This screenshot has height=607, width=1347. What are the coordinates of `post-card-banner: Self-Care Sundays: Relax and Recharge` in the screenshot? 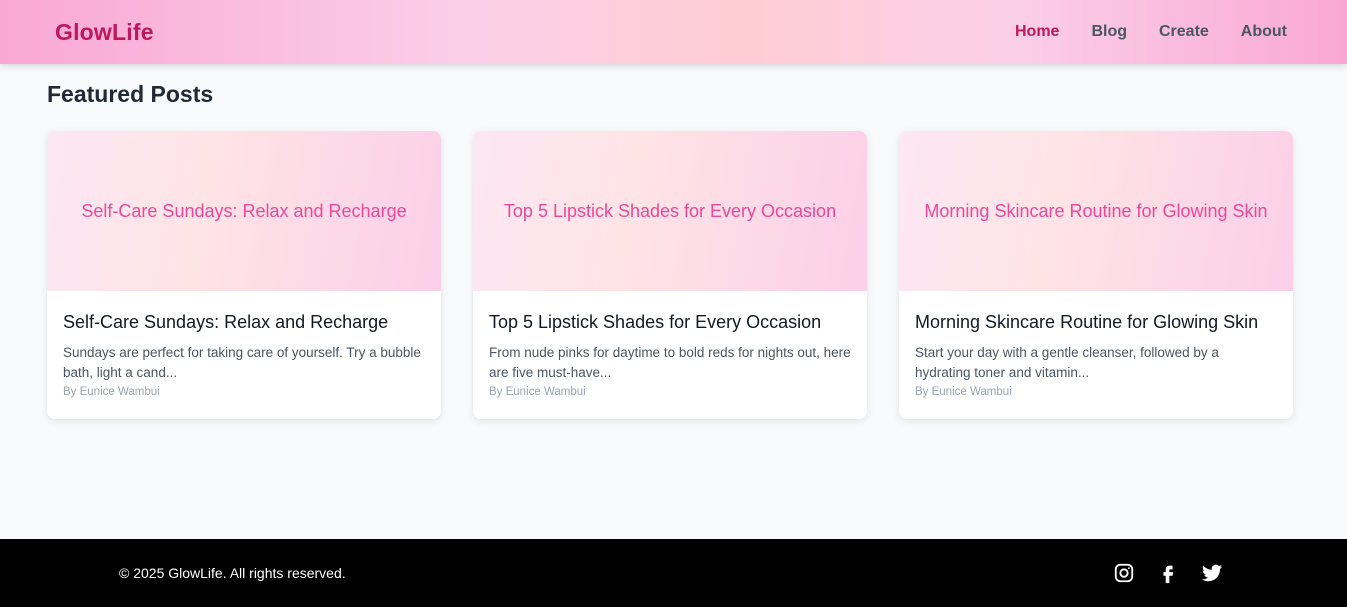 It's located at (244, 211).